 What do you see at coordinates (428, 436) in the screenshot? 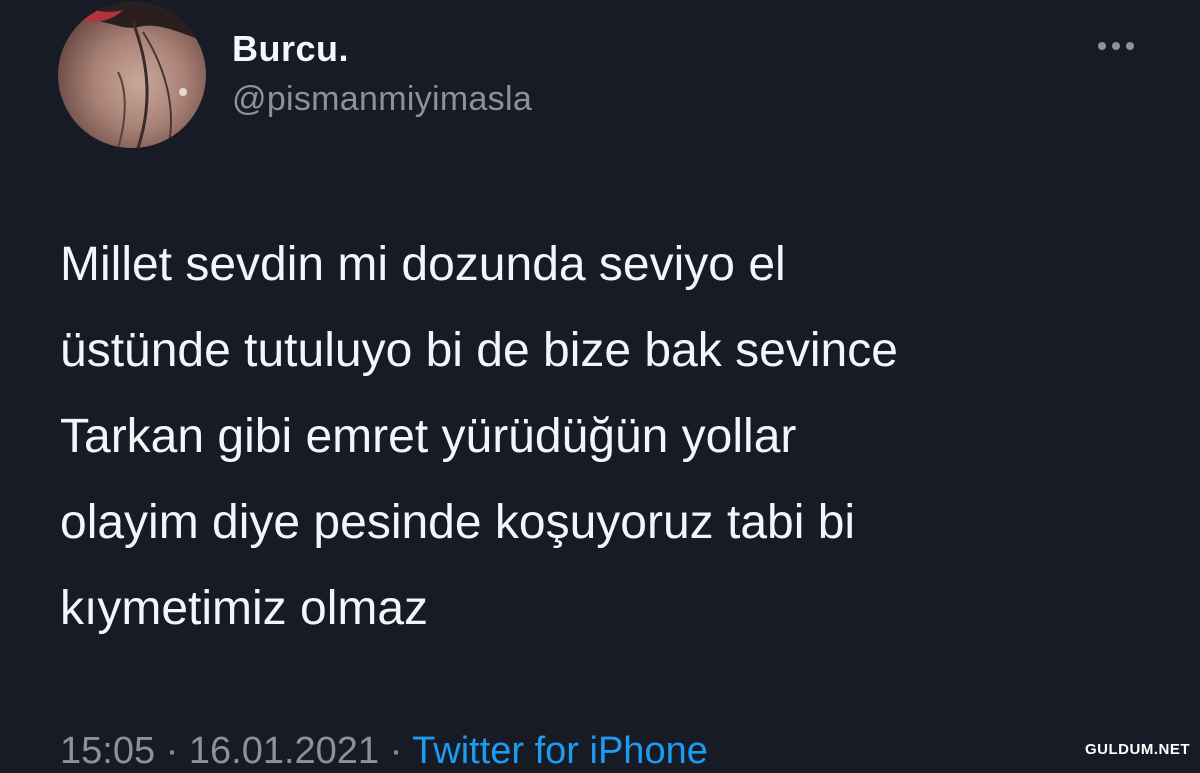
I see `tweet-text-line: Tarkan gibi emret yürüdüğün yollar` at bounding box center [428, 436].